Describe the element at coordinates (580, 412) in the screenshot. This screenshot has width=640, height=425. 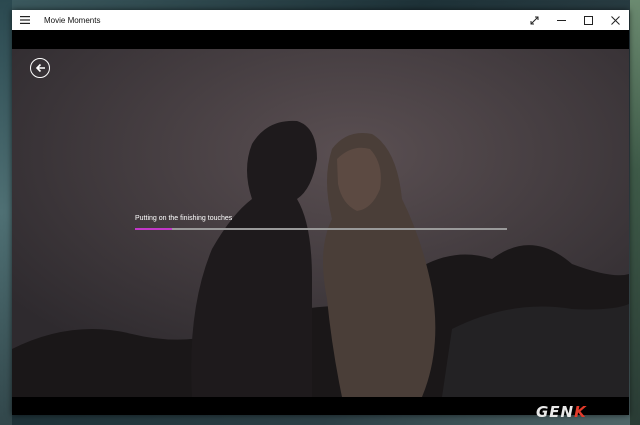
I see `watermark-text-accent: K` at that location.